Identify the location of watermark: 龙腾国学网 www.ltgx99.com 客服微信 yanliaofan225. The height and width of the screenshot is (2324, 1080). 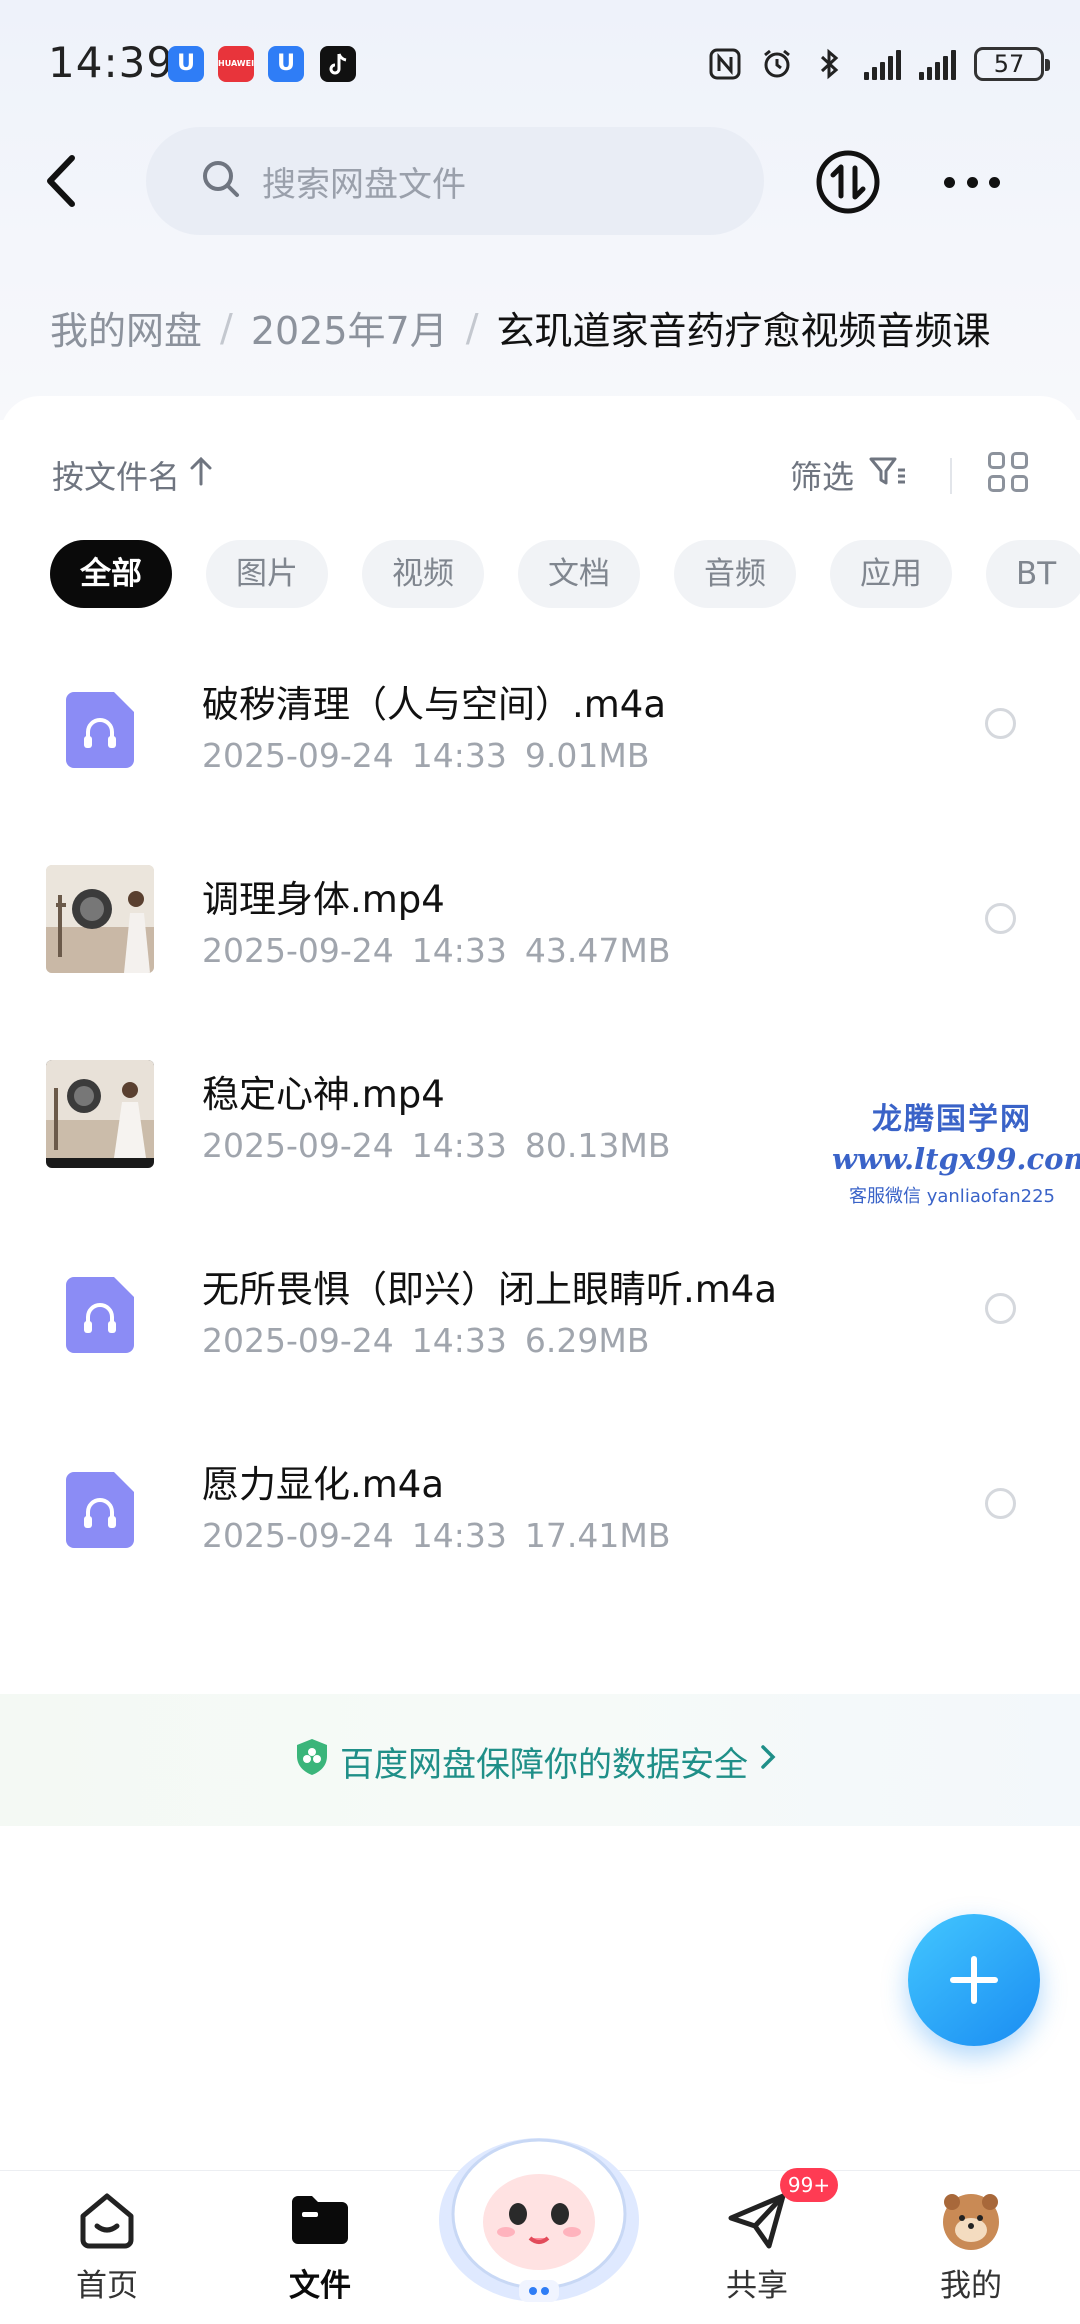
(956, 1151).